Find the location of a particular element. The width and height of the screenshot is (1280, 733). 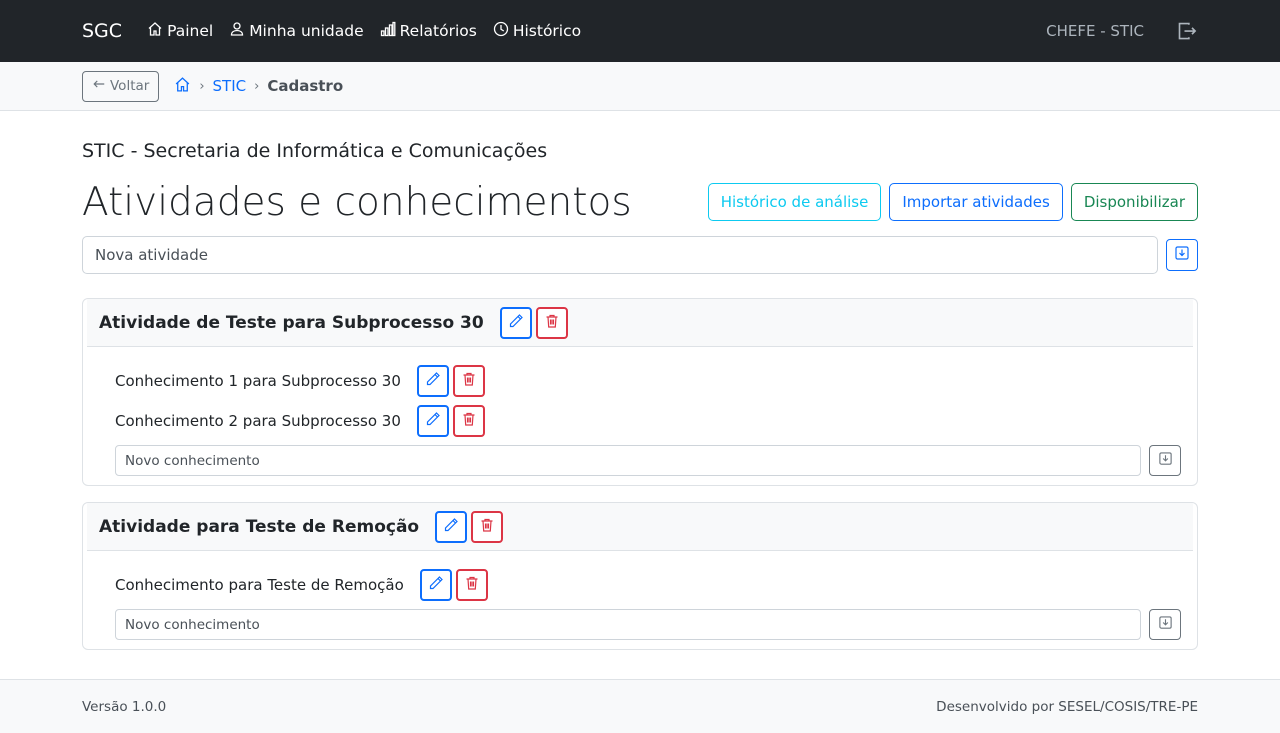

import-activities-button: Importar atividades is located at coordinates (976, 202).